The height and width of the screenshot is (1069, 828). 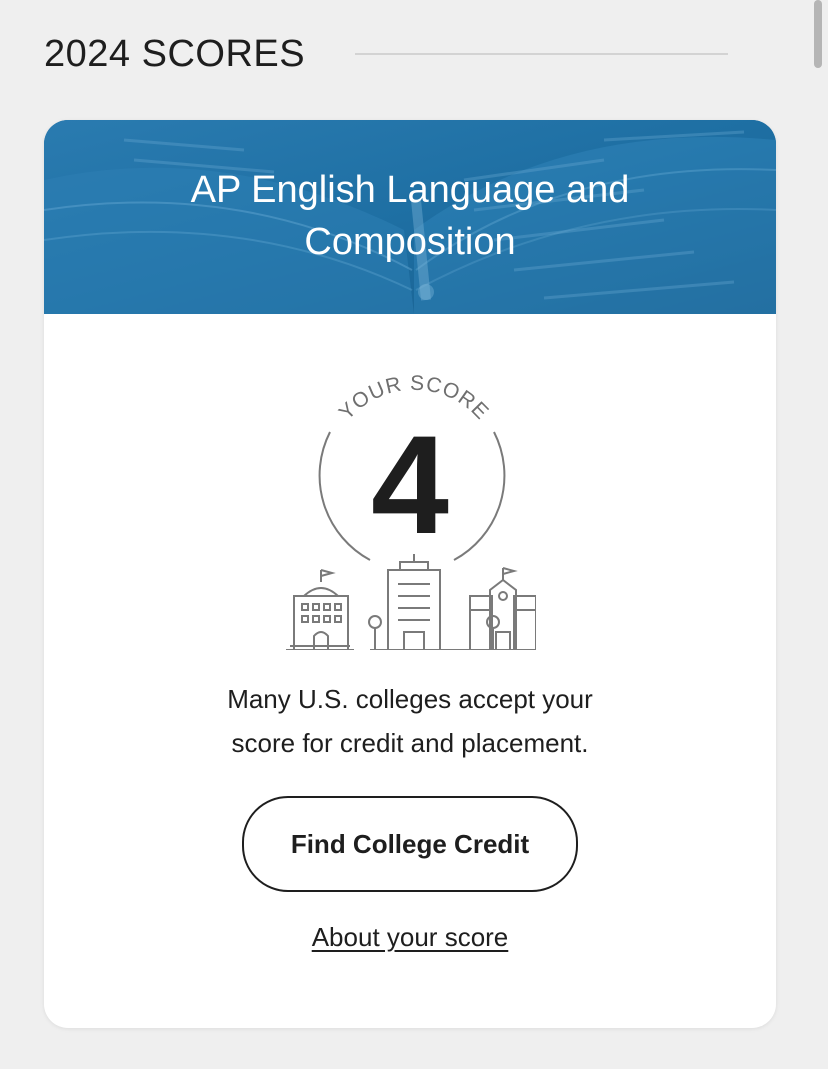 I want to click on course-title-line1: AP English Language and, so click(x=410, y=190).